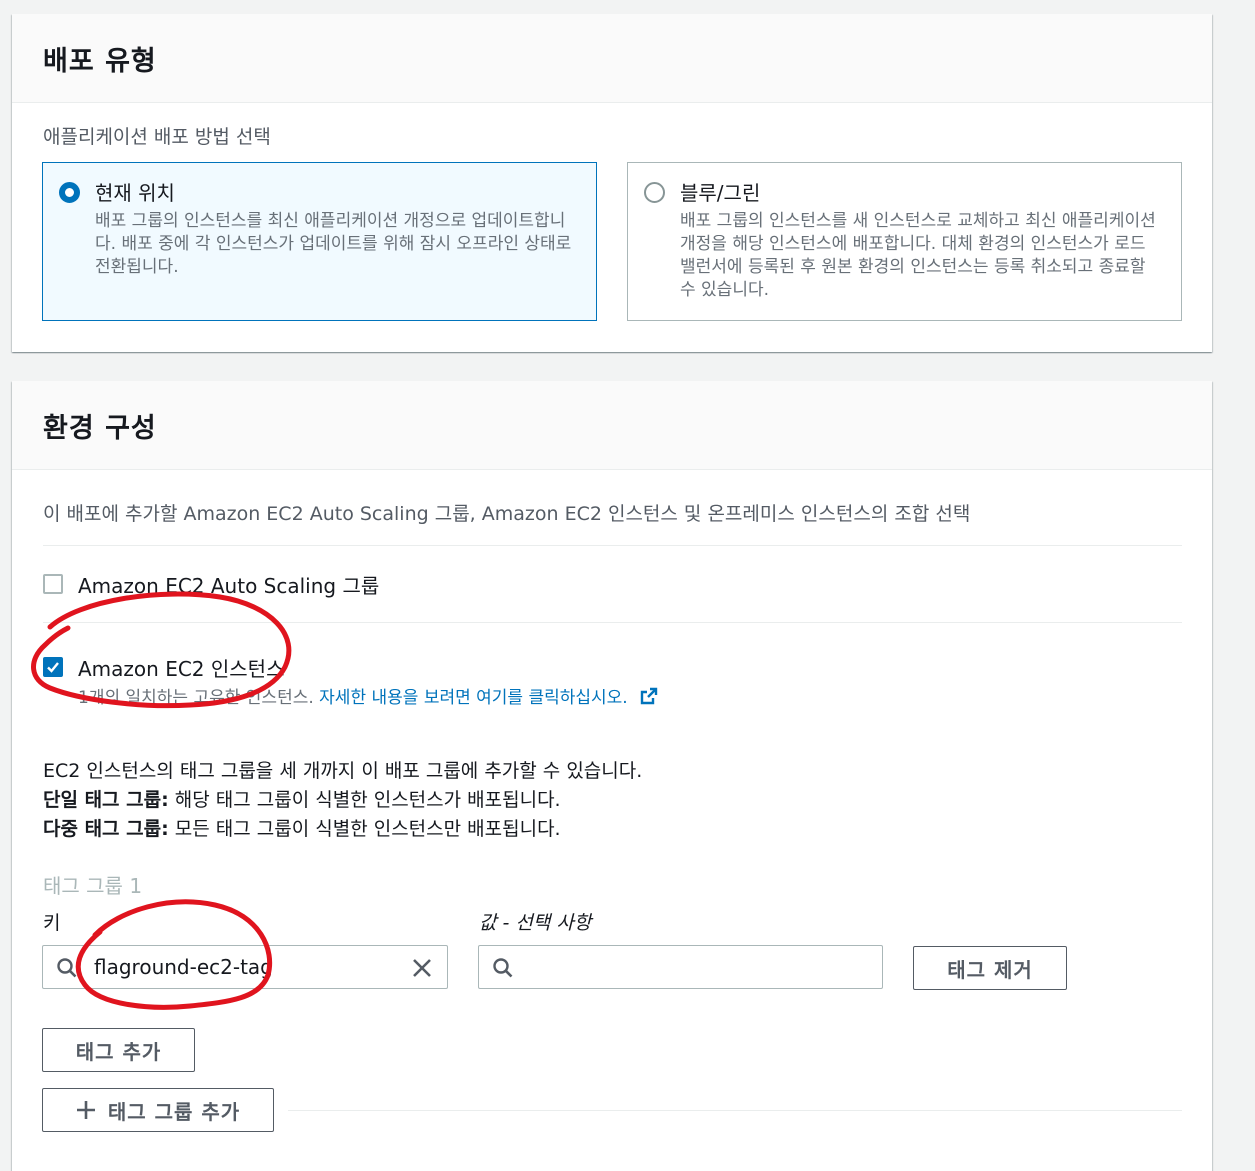 The height and width of the screenshot is (1171, 1255). What do you see at coordinates (364, 800) in the screenshot?
I see `single-tag-group-text: 해당 태그 그룹이 식별한 인스턴스가 배포됩니다.` at bounding box center [364, 800].